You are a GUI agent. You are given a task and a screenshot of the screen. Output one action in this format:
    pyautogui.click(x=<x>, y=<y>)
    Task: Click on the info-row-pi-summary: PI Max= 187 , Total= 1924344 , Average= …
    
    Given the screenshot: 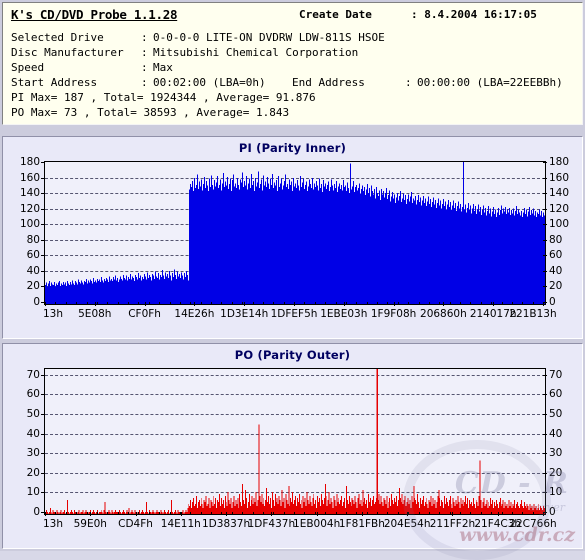 What is the action you would take?
    pyautogui.click(x=292, y=98)
    